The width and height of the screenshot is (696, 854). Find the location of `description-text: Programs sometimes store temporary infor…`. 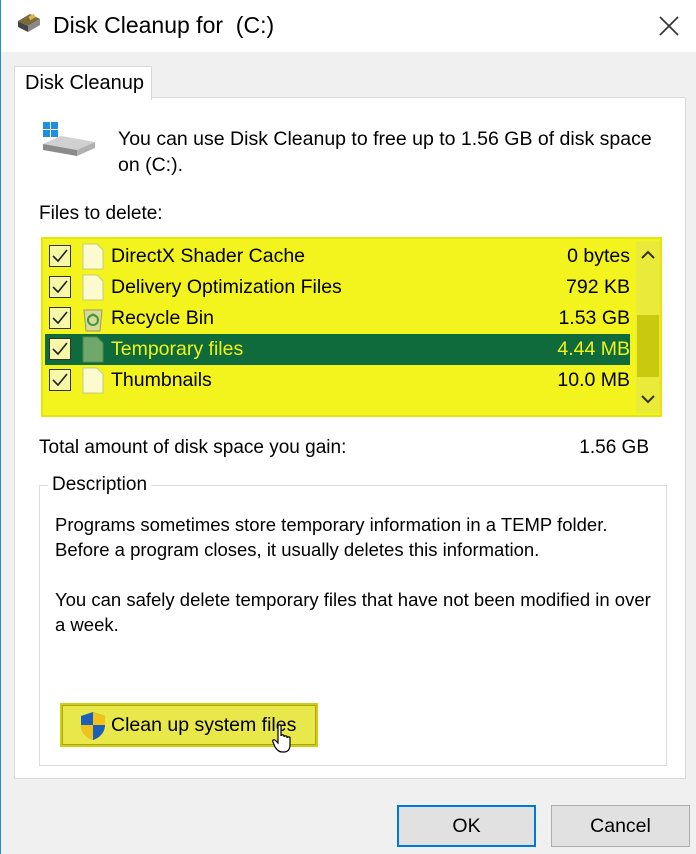

description-text: Programs sometimes store temporary infor… is located at coordinates (355, 574).